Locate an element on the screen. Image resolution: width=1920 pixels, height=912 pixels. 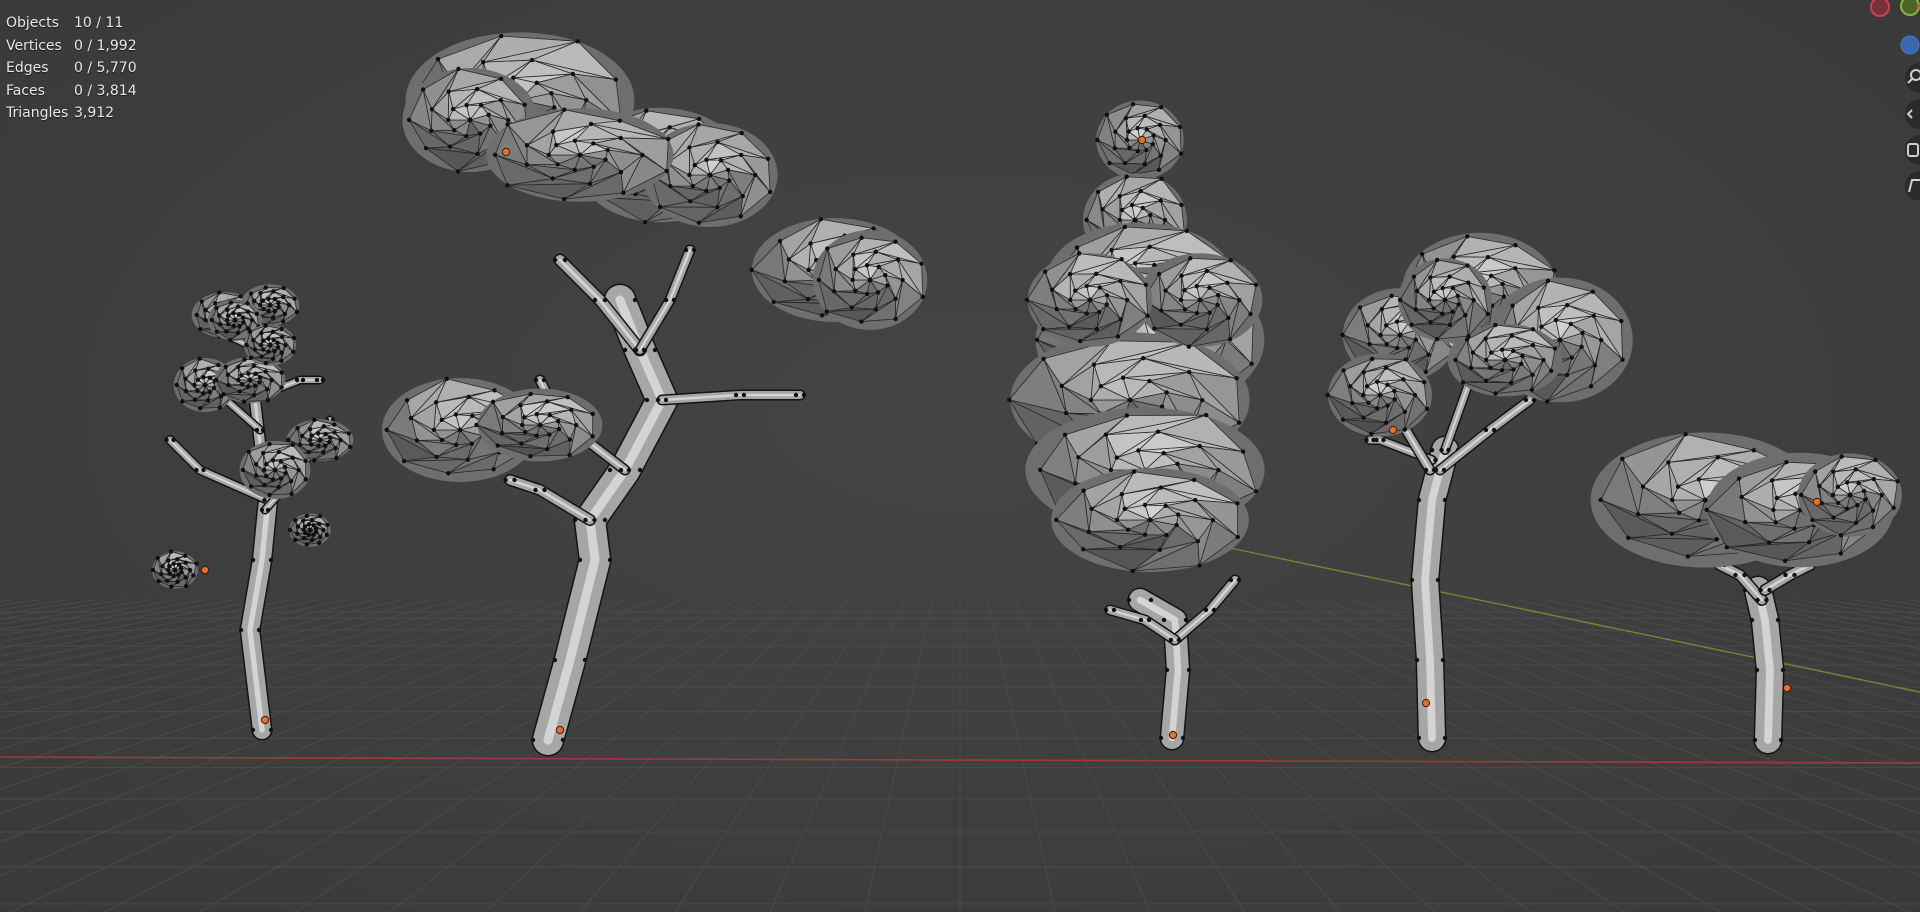
stat-vertices: Vertices 0 / 1,992 is located at coordinates (71, 46).